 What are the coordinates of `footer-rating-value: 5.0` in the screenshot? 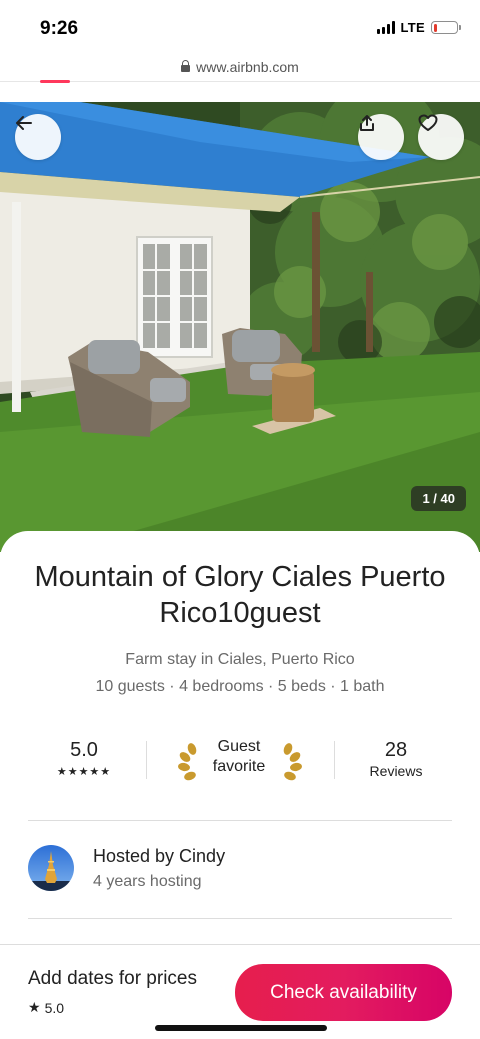 It's located at (54, 1007).